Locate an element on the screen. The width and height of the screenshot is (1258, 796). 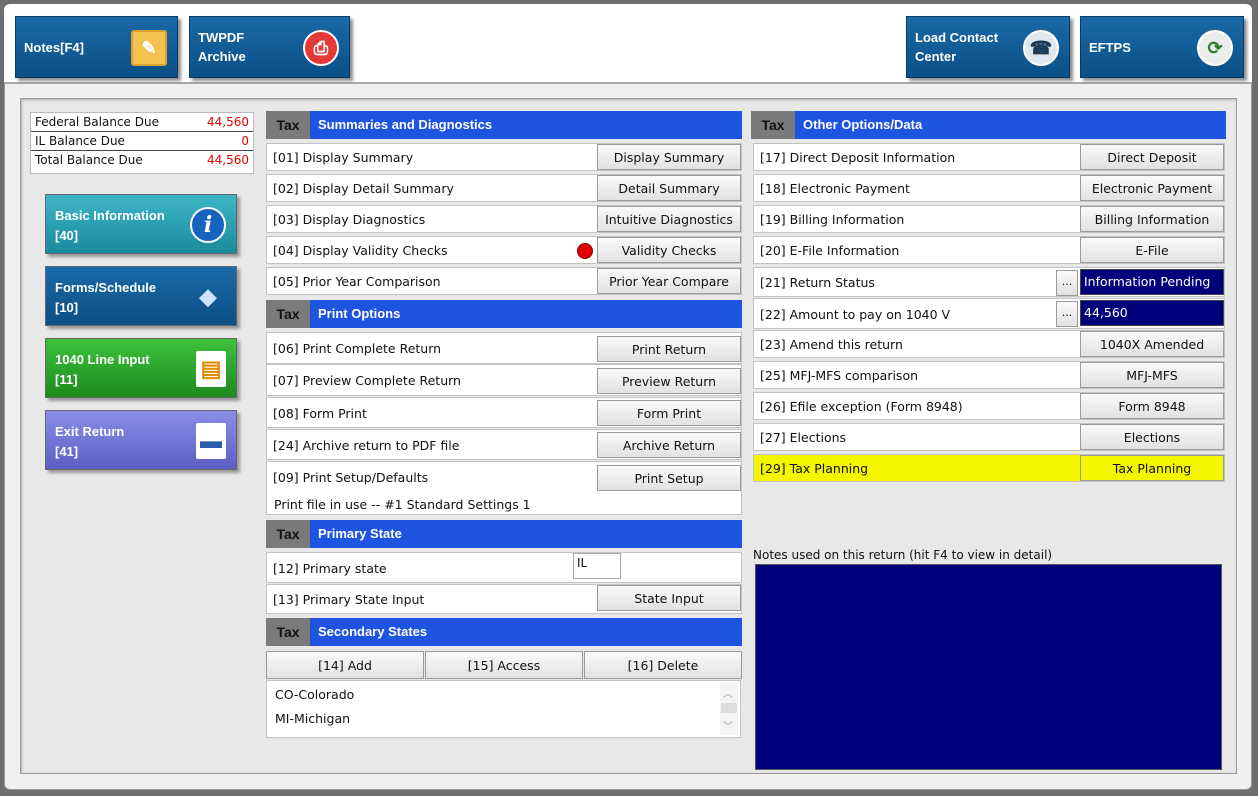
row-label: [13] Primary State Input is located at coordinates (349, 599).